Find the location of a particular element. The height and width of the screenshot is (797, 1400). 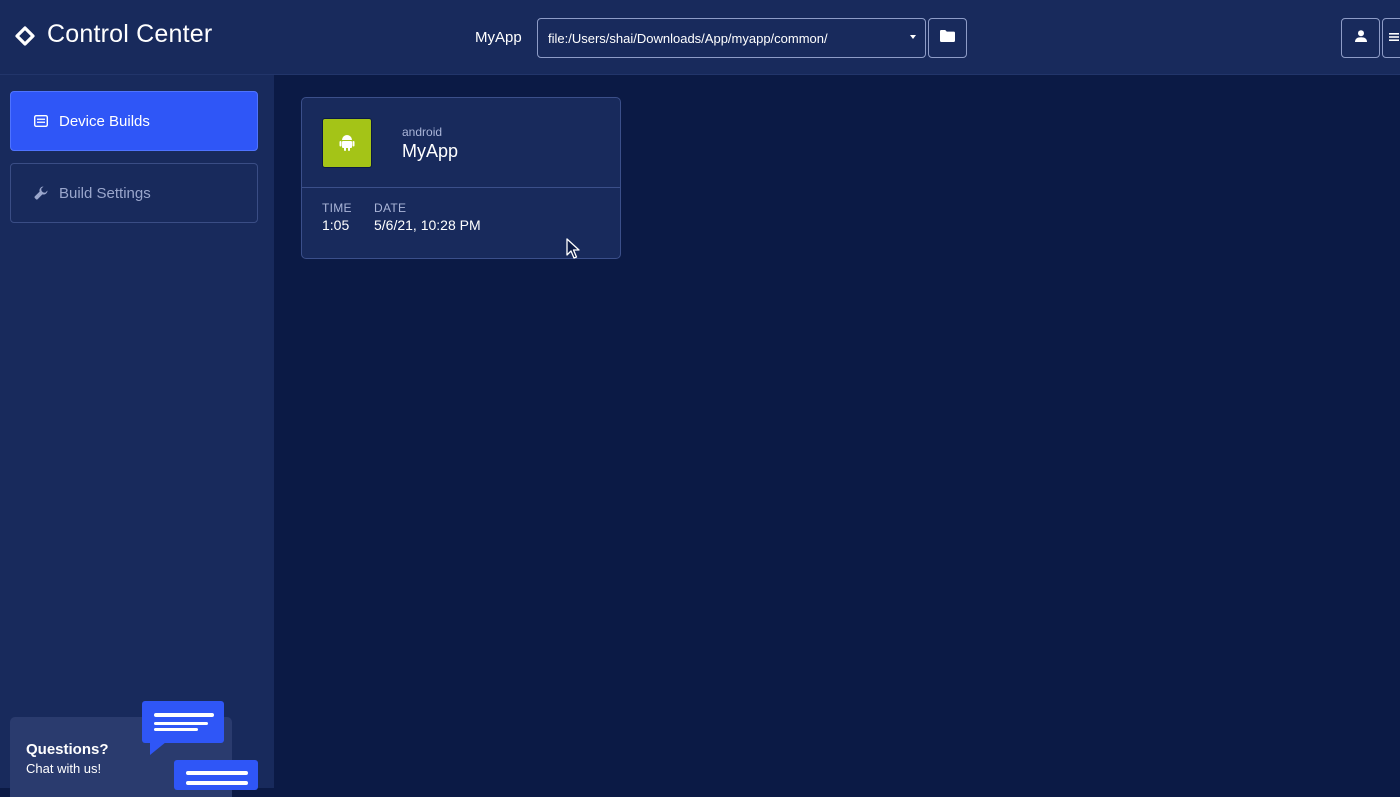

user-icon is located at coordinates (1360, 38).